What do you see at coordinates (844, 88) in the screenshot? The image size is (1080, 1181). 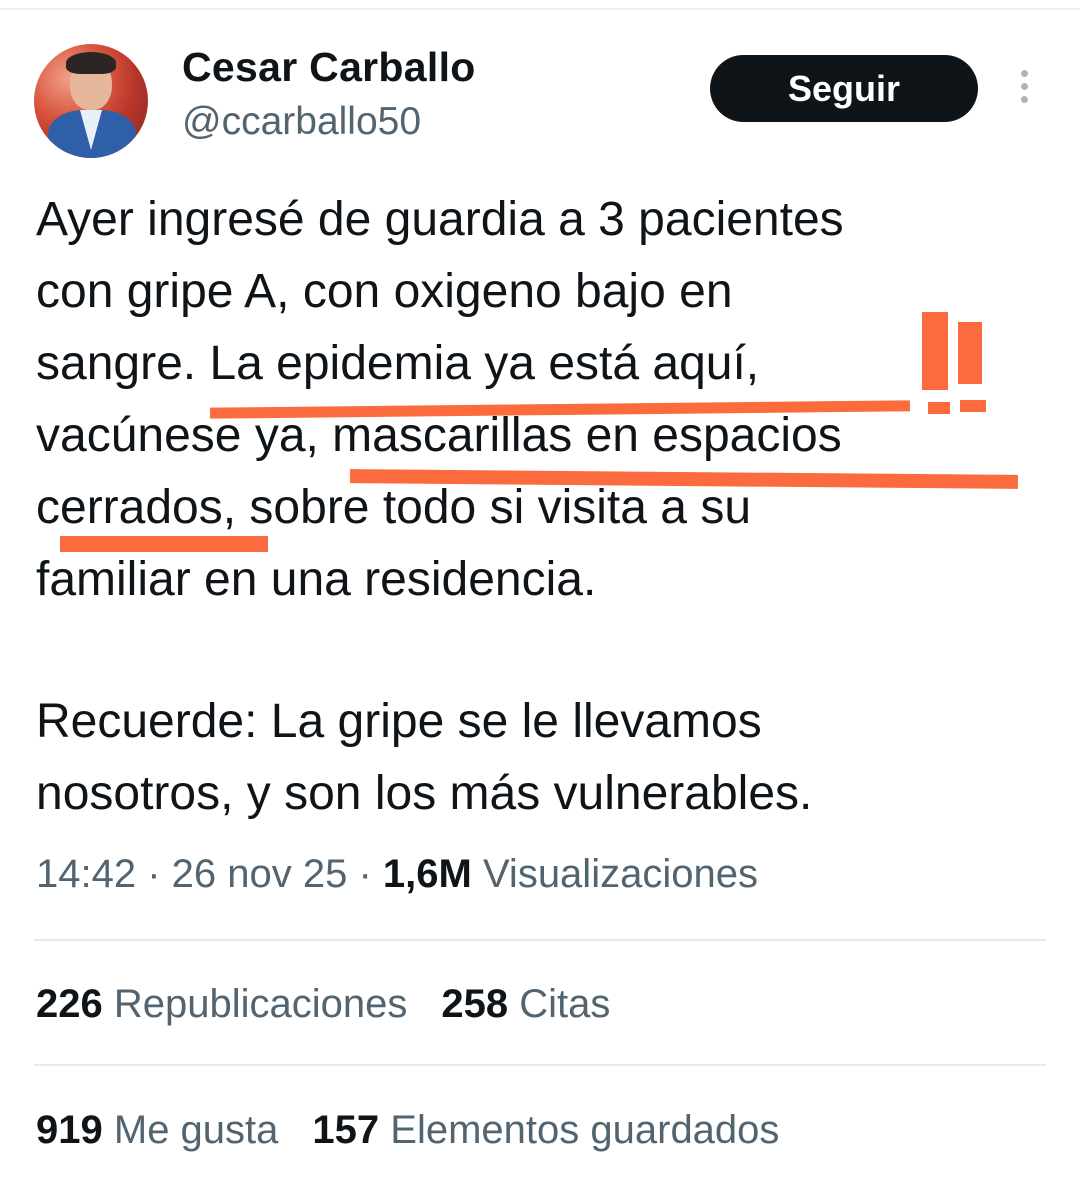 I see `follow-button: Seguir` at bounding box center [844, 88].